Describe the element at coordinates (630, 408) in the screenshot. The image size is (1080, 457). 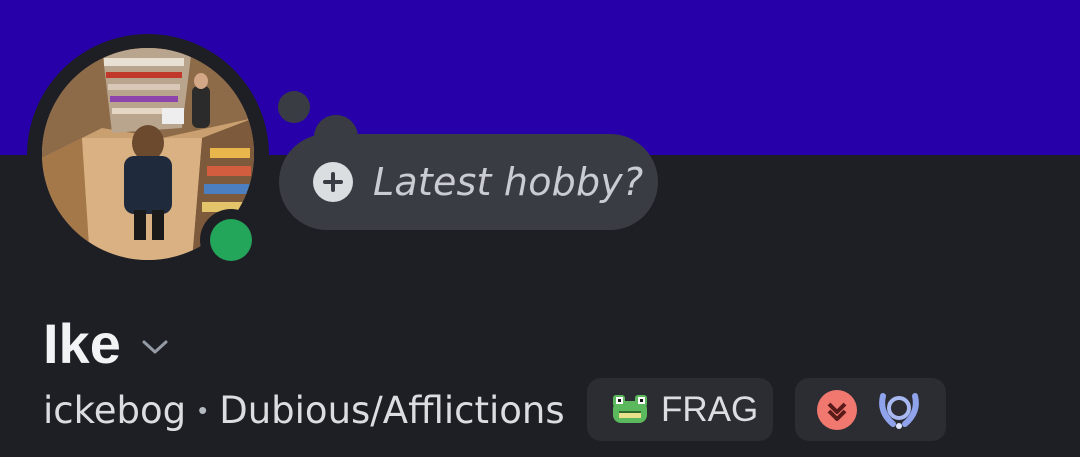
I see `frog-icon` at that location.